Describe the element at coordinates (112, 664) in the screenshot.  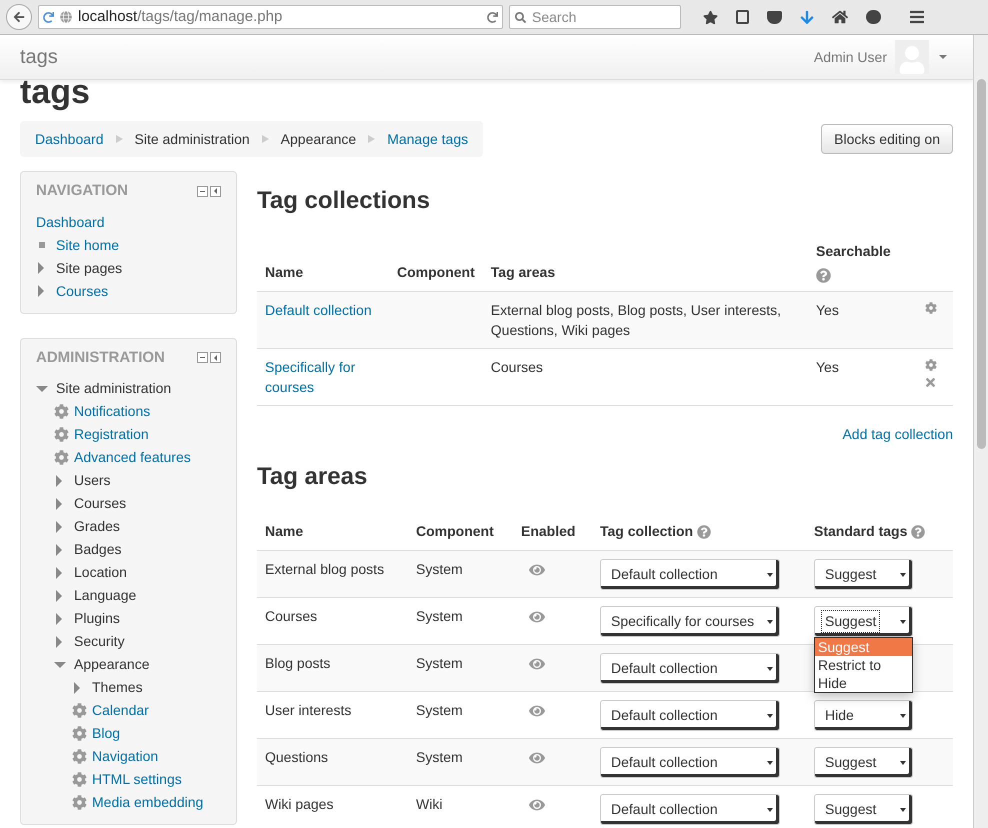
I see `sidebar-item: Appearance` at that location.